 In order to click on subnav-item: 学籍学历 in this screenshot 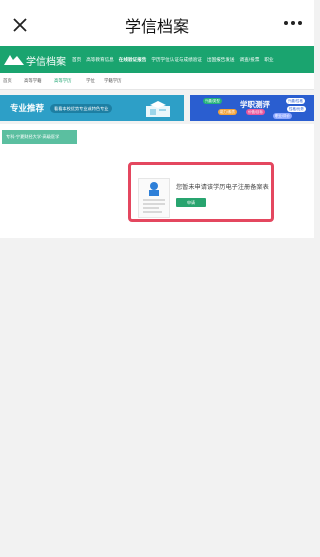, I will do `click(113, 81)`.